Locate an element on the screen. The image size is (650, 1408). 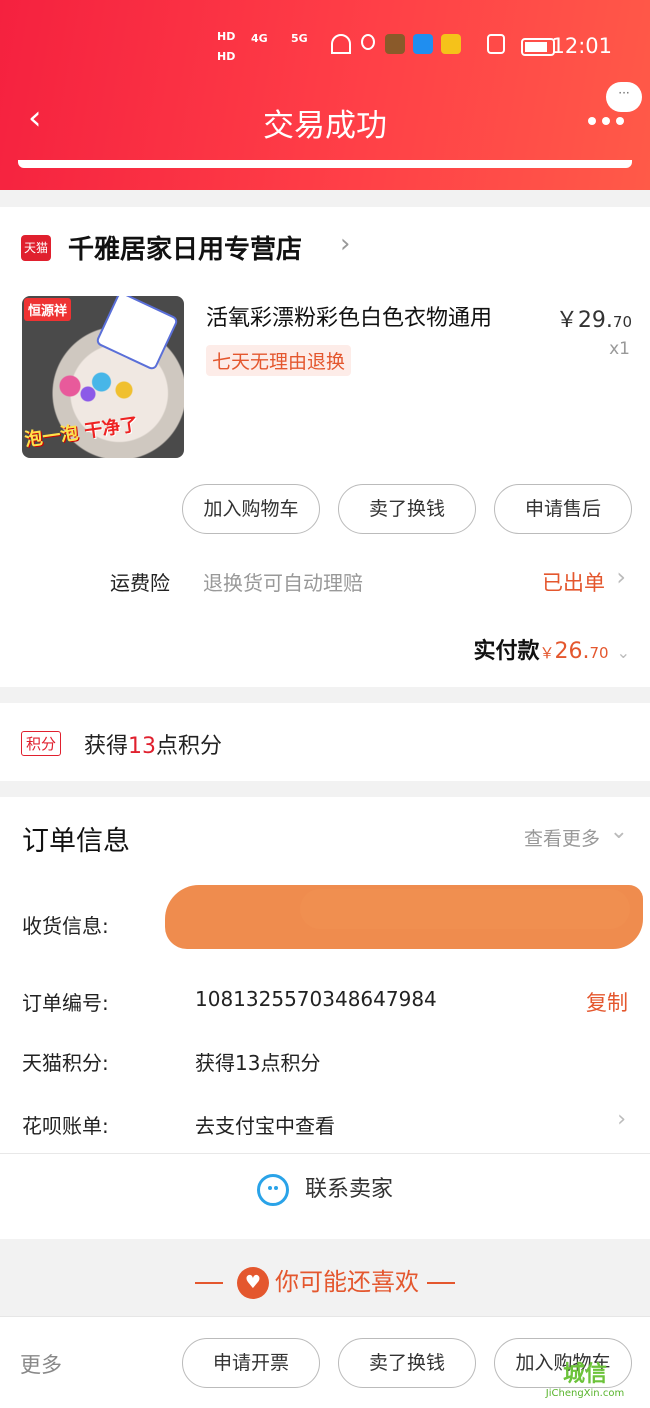
hd-badge-1: HD is located at coordinates (226, 36).